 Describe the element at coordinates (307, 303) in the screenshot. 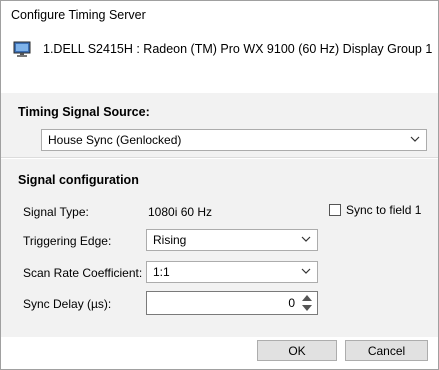

I see `spin-arrows-icon` at that location.